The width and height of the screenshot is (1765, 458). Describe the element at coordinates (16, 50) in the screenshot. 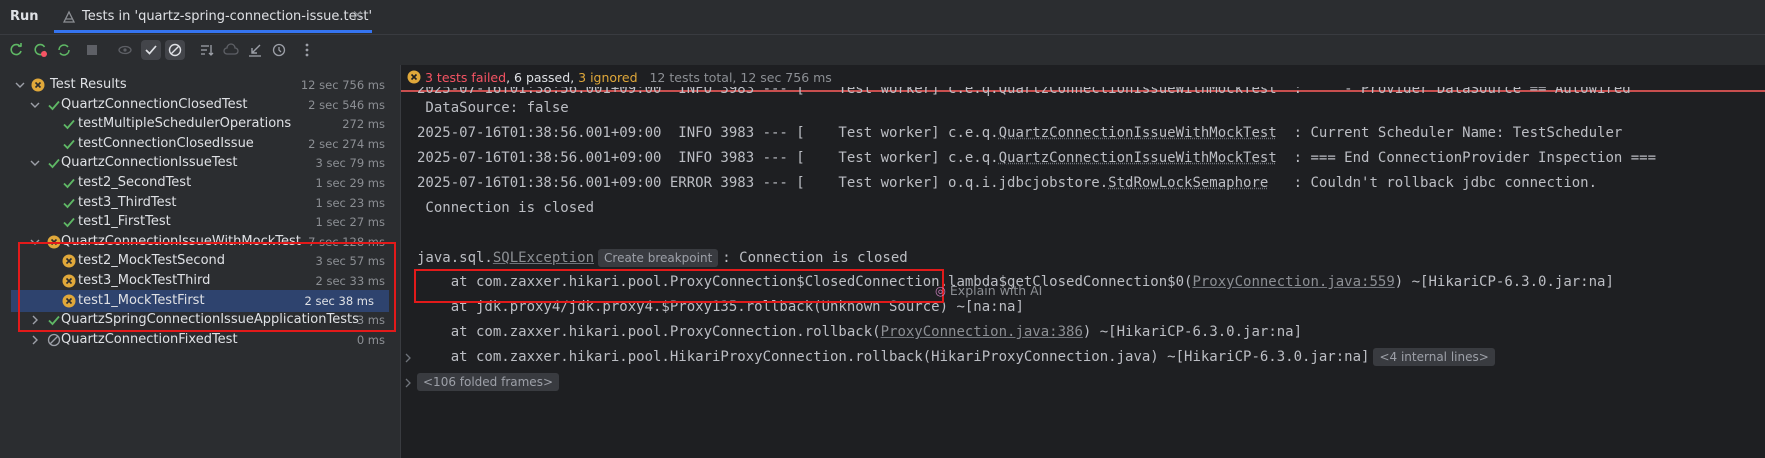

I see `rerun-icon` at that location.